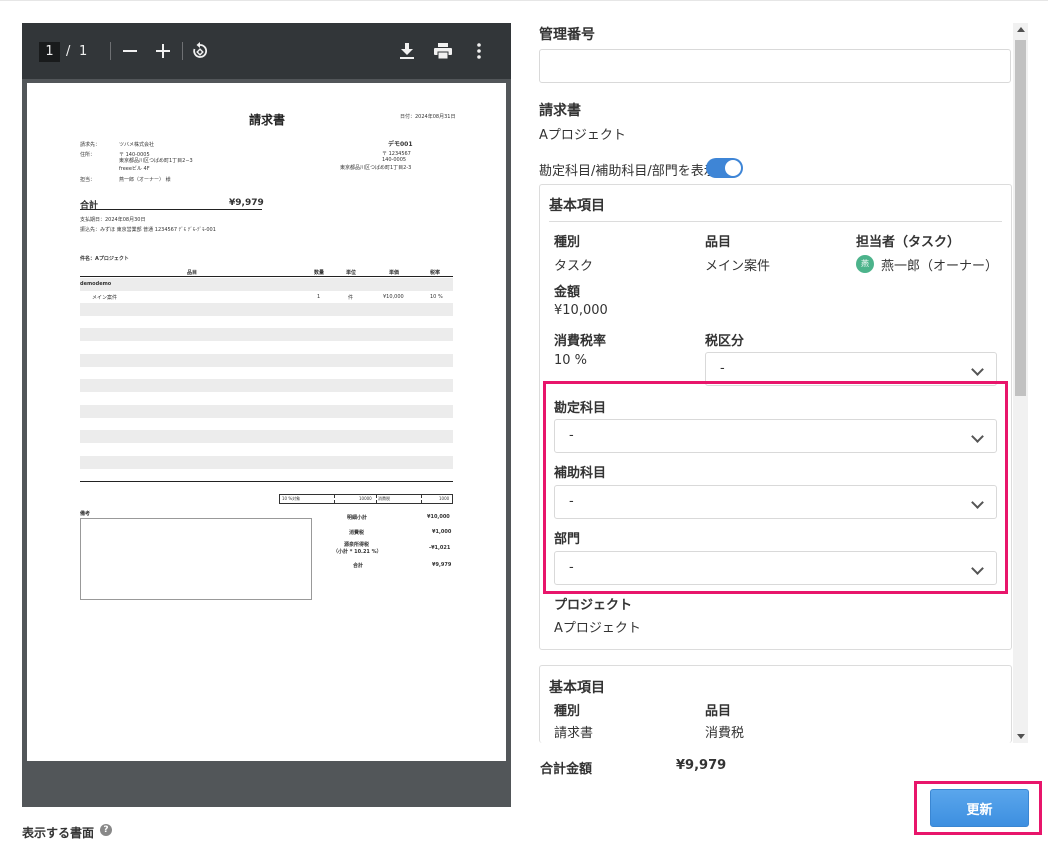 This screenshot has height=841, width=1048. What do you see at coordinates (1021, 736) in the screenshot?
I see `scroll-down-icon` at bounding box center [1021, 736].